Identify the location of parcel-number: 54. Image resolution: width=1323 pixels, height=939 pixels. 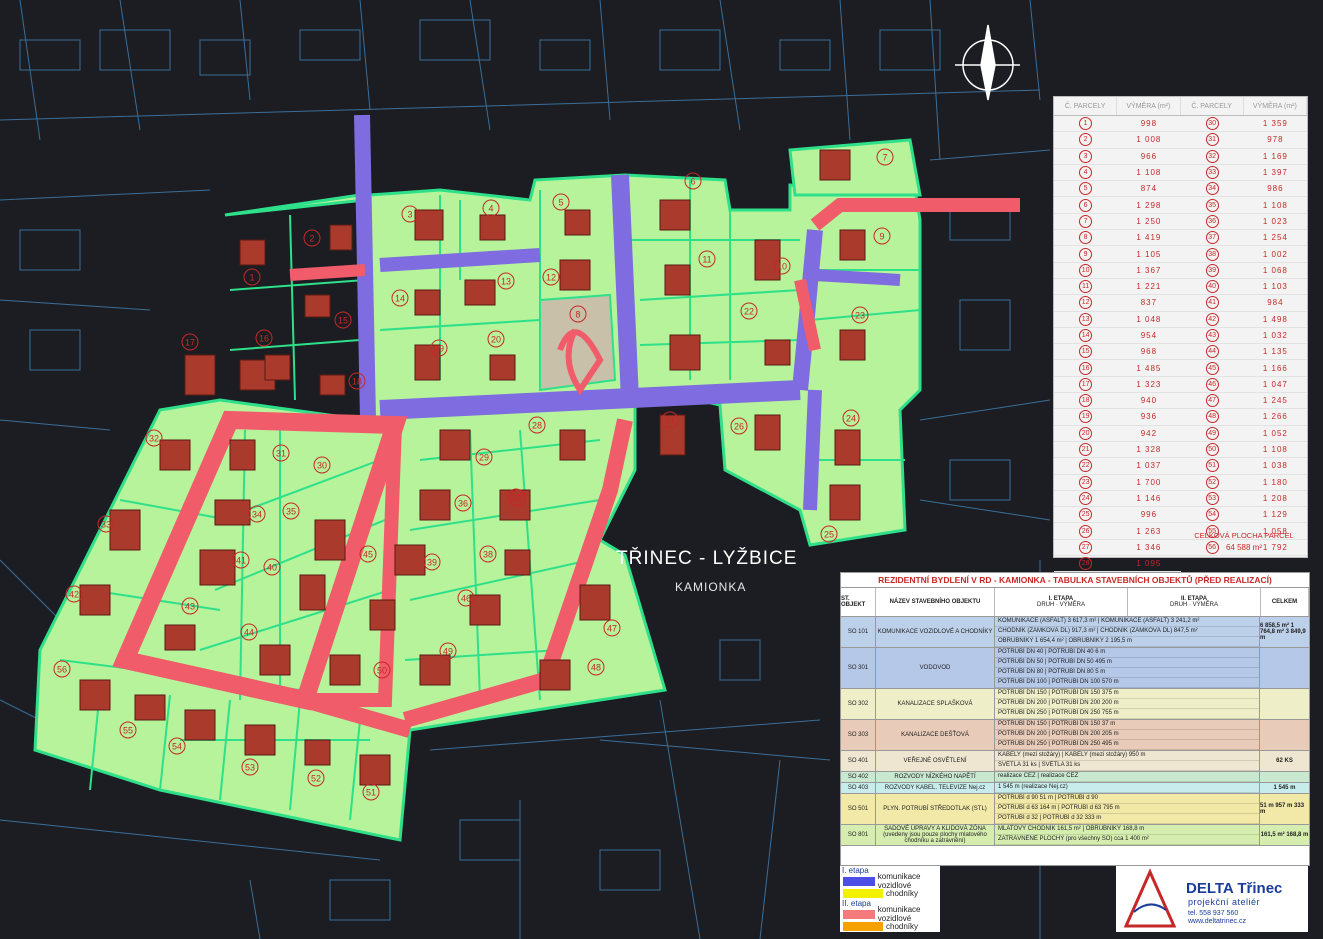
(1212, 515).